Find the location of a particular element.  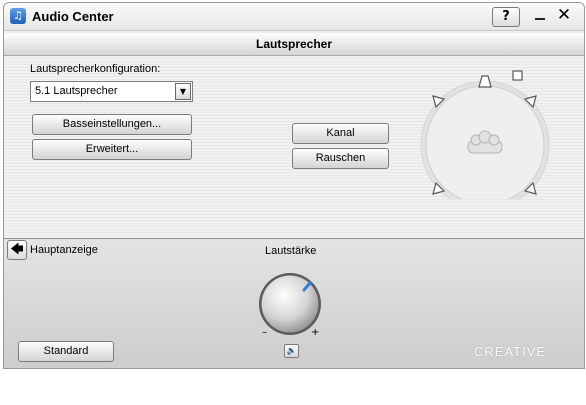

chevron-down-icon: ▼ is located at coordinates (183, 91).